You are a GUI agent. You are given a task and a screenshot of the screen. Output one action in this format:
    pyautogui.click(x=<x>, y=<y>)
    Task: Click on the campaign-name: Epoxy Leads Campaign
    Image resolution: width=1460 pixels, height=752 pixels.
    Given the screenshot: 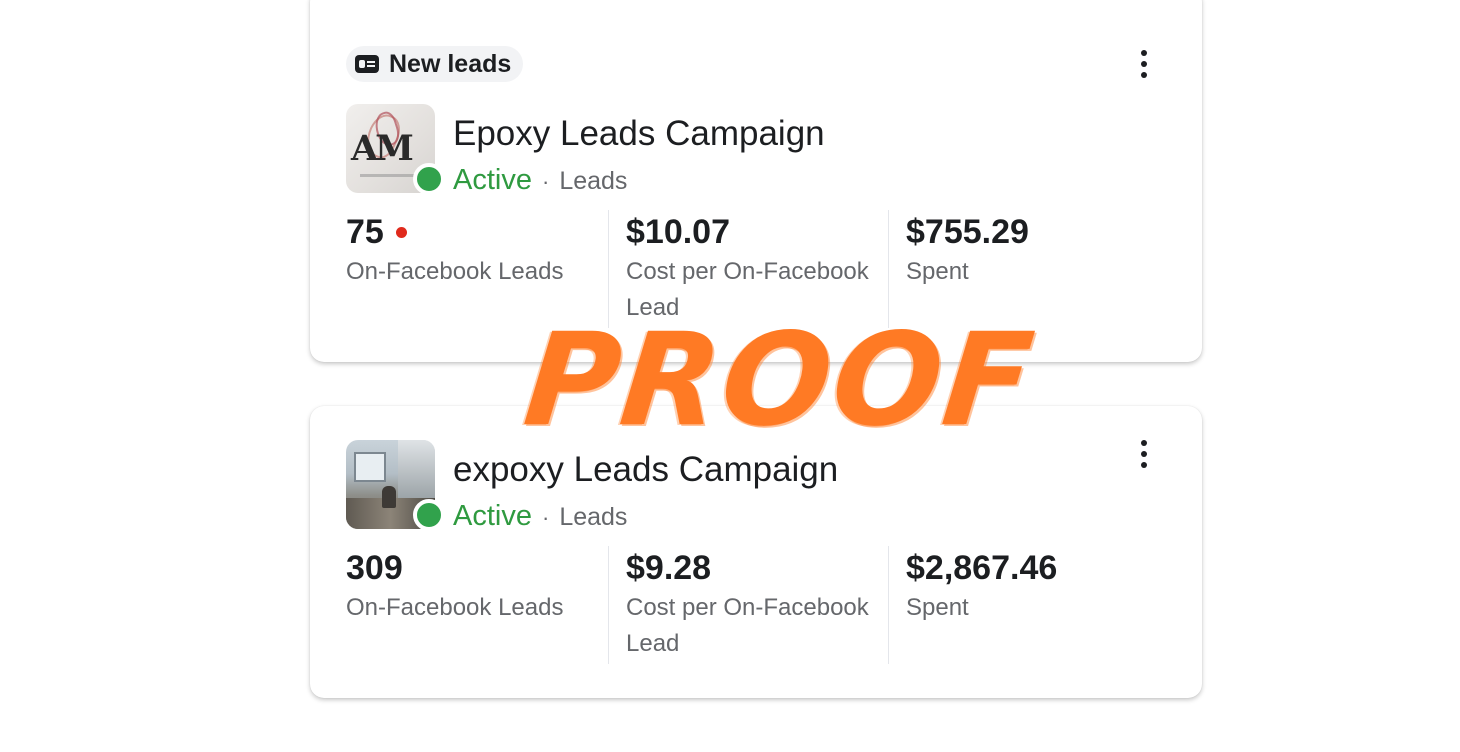 What is the action you would take?
    pyautogui.click(x=639, y=134)
    